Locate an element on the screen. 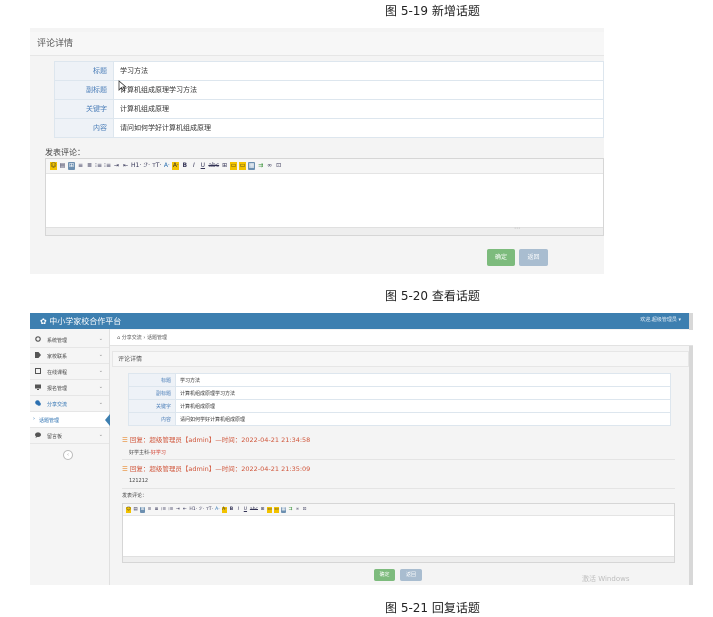 Image resolution: width=713 pixels, height=617 pixels. reply-header-text: 回复：超级管理员【admin】—时间：2022-04-21 21:35:09 is located at coordinates (220, 469).